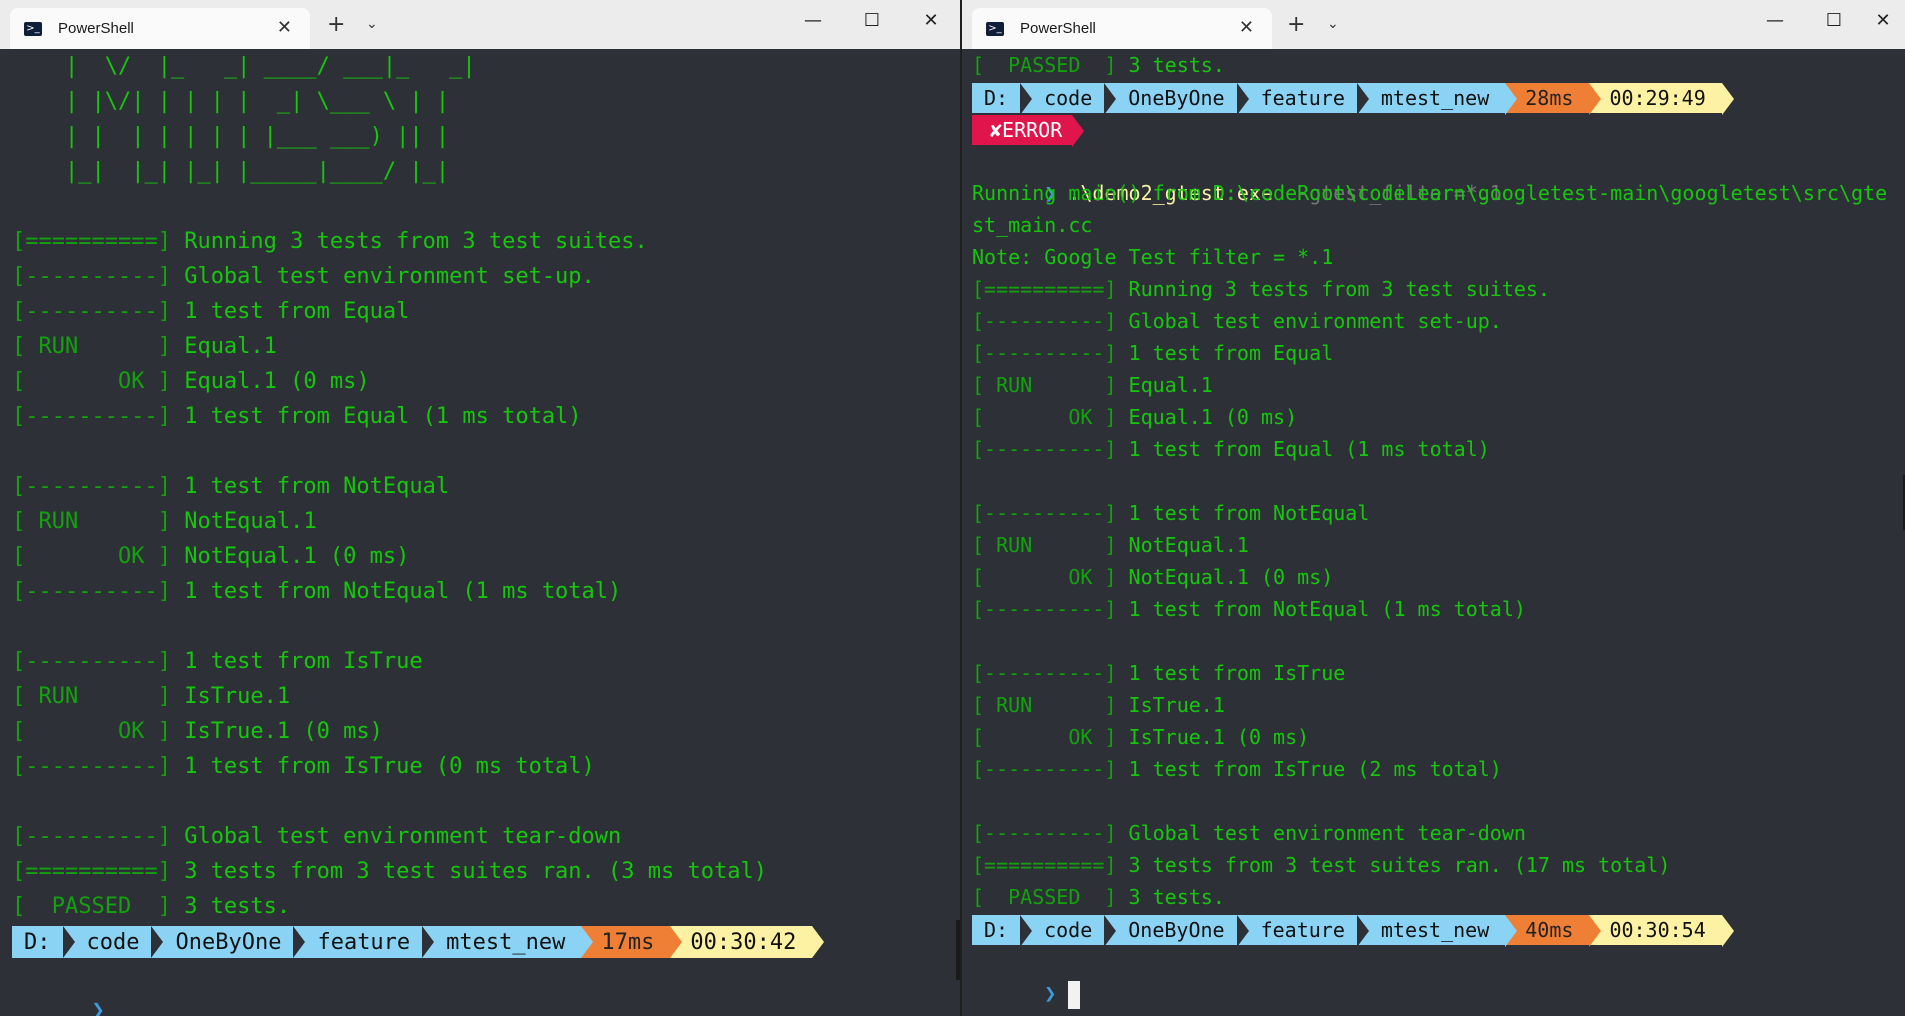  What do you see at coordinates (480, 24) in the screenshot?
I see `title-bar: >_ PowerShell ✕ + ⌄ — ☐ ✕` at bounding box center [480, 24].